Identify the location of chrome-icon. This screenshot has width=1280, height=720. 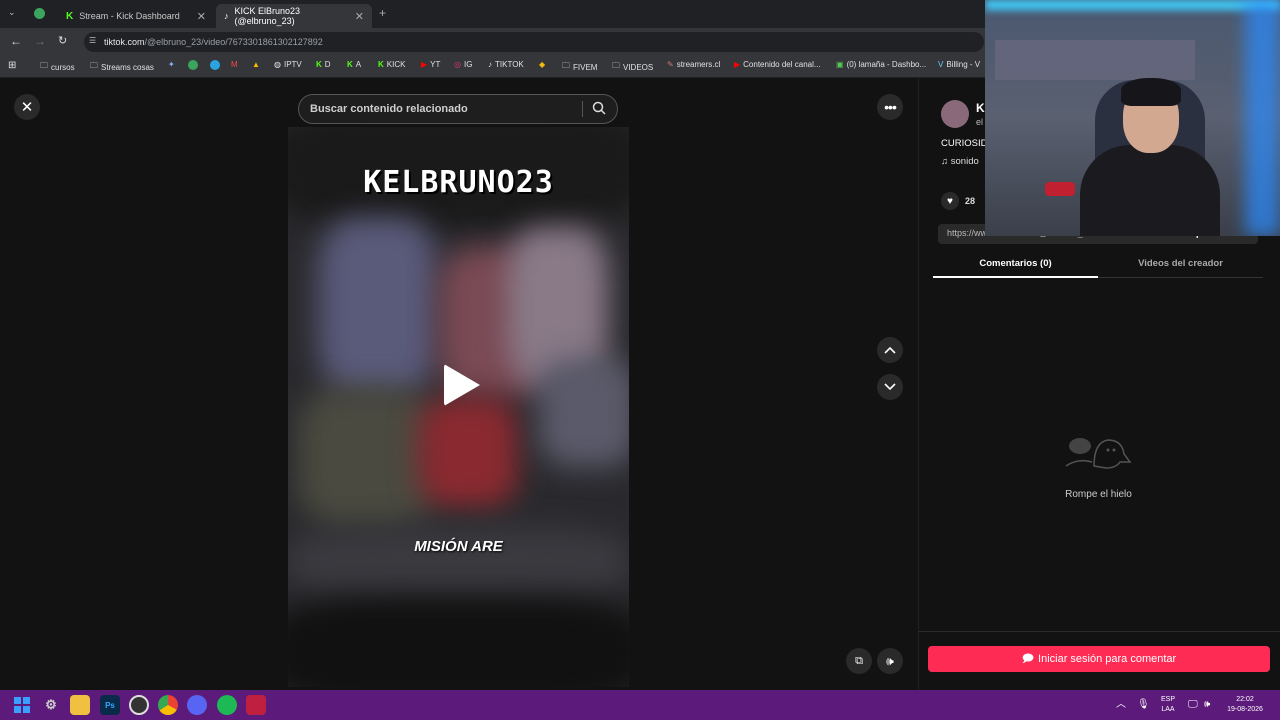
(168, 705).